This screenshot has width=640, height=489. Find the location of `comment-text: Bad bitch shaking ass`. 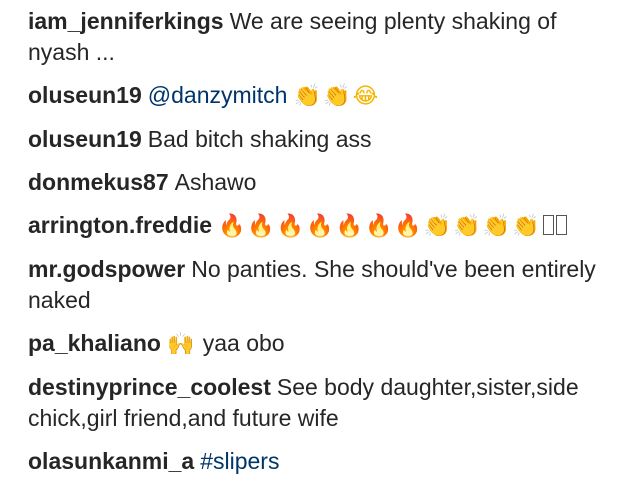

comment-text: Bad bitch shaking ass is located at coordinates (259, 139).